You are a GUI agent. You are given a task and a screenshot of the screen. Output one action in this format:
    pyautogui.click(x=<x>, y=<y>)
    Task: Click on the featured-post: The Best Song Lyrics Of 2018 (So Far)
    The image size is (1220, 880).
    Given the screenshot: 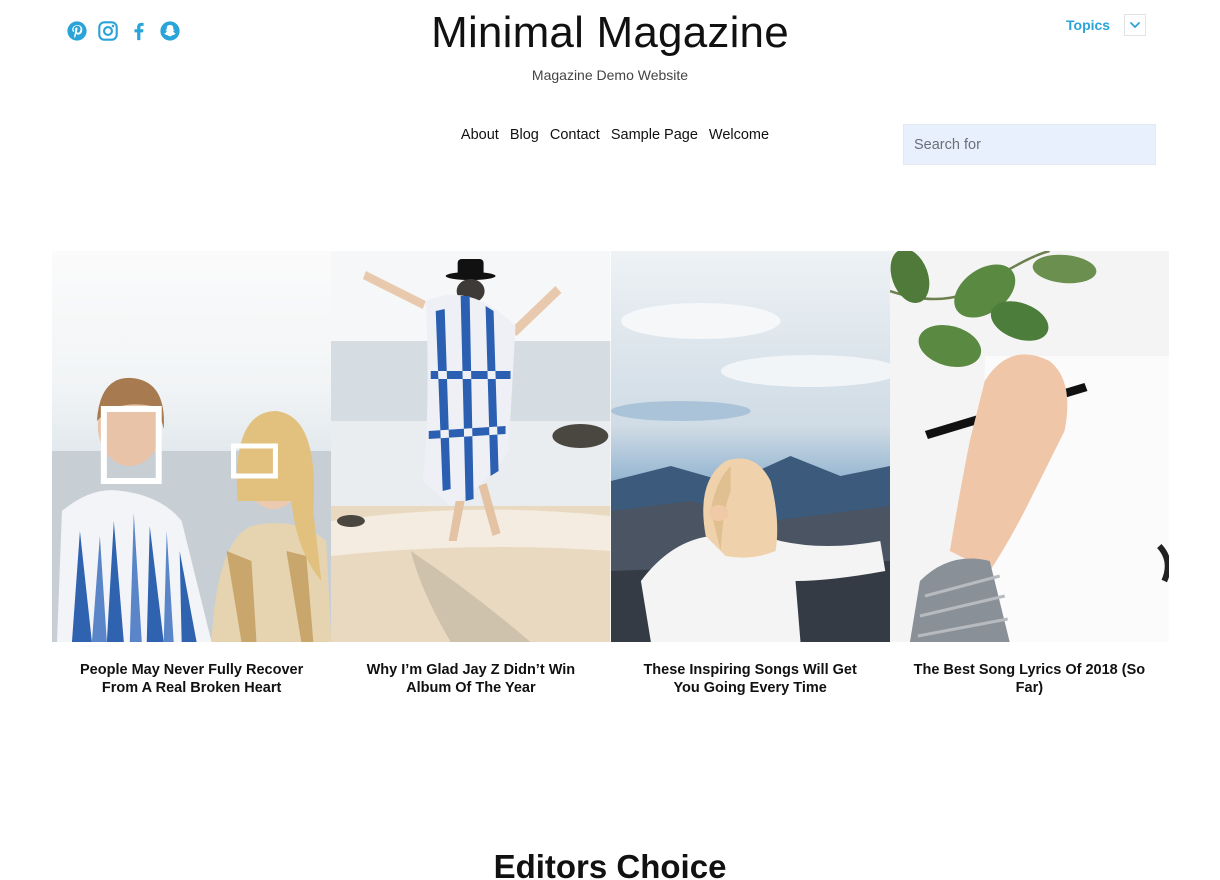 What is the action you would take?
    pyautogui.click(x=1029, y=474)
    